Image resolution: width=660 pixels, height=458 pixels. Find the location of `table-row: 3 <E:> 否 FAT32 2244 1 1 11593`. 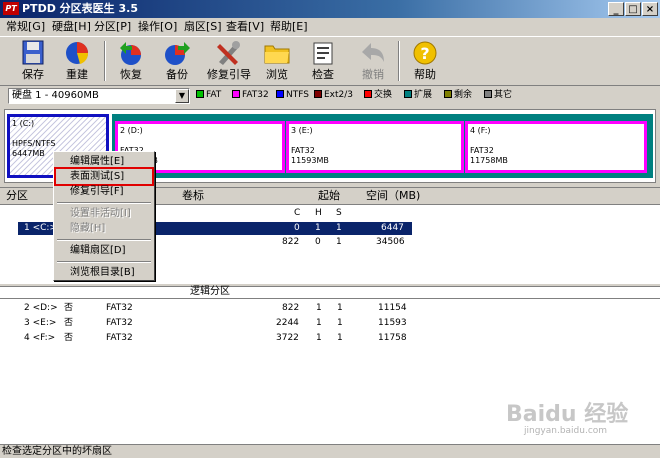

table-row: 3 <E:> 否 FAT32 2244 1 1 11593 is located at coordinates (330, 323).